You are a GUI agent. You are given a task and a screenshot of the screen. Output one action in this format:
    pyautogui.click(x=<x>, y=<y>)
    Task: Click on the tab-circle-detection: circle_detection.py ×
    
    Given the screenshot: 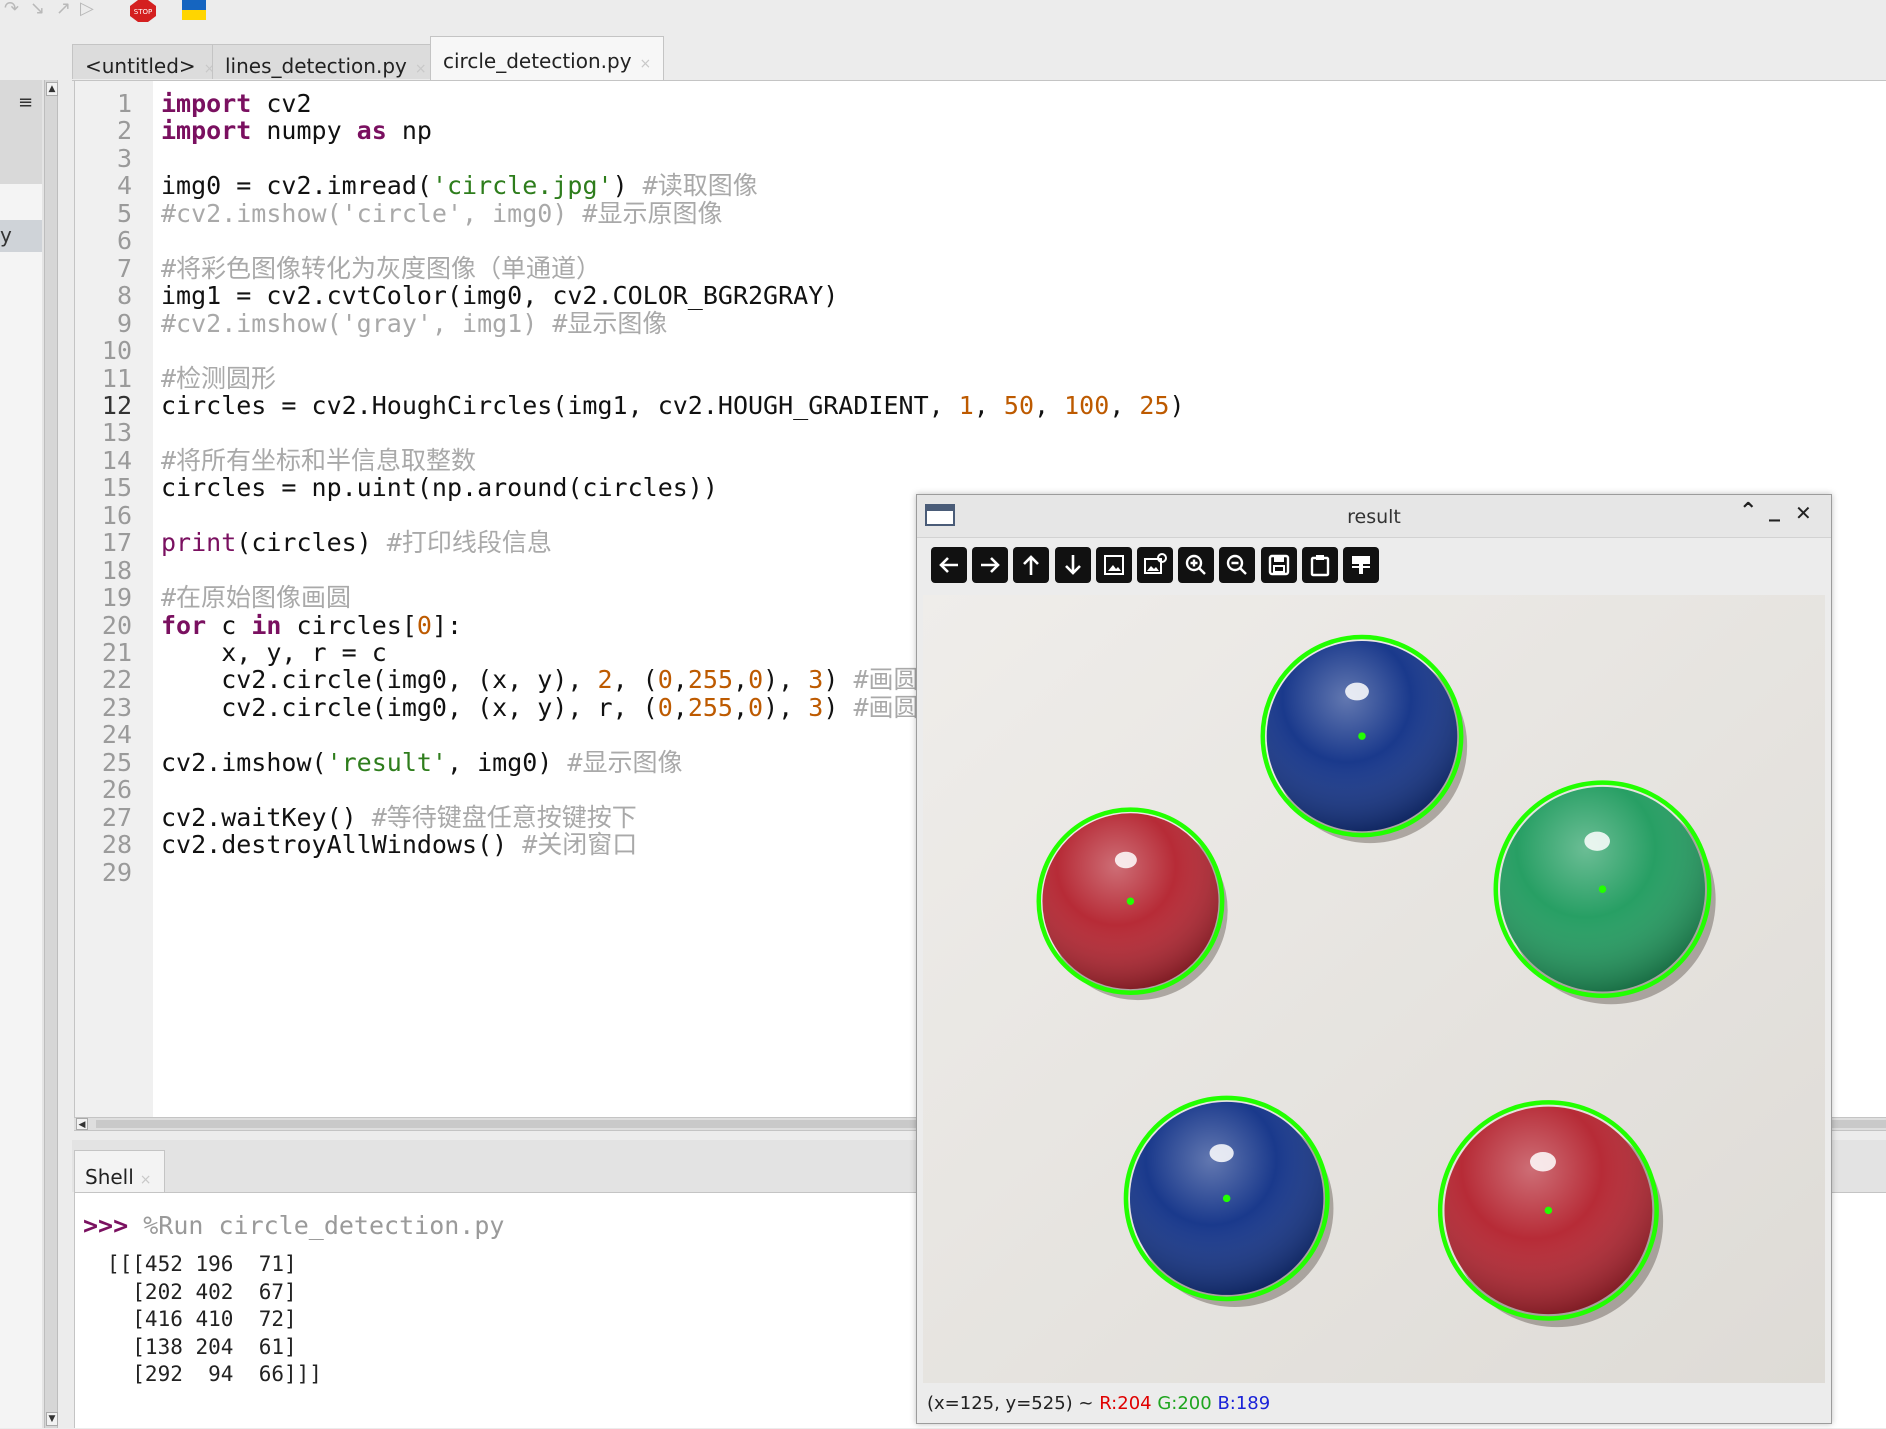 What is the action you would take?
    pyautogui.click(x=547, y=58)
    